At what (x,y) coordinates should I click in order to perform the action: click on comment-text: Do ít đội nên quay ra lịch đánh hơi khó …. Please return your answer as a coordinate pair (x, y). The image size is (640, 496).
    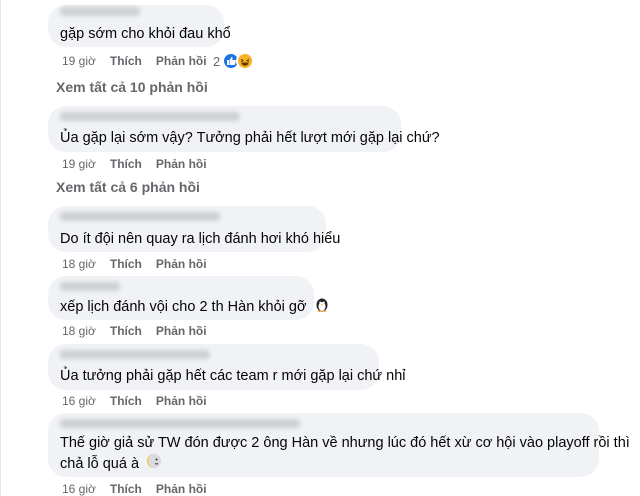
    Looking at the image, I should click on (200, 239).